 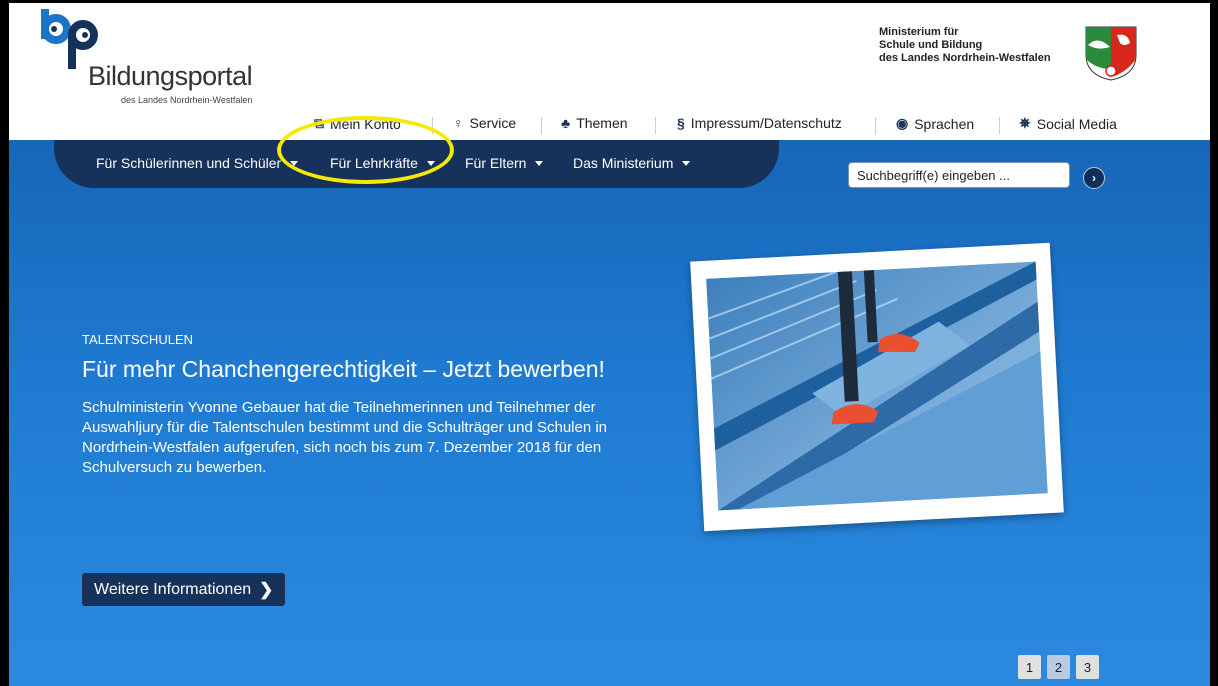 I want to click on paragraph-icon: §, so click(x=681, y=123).